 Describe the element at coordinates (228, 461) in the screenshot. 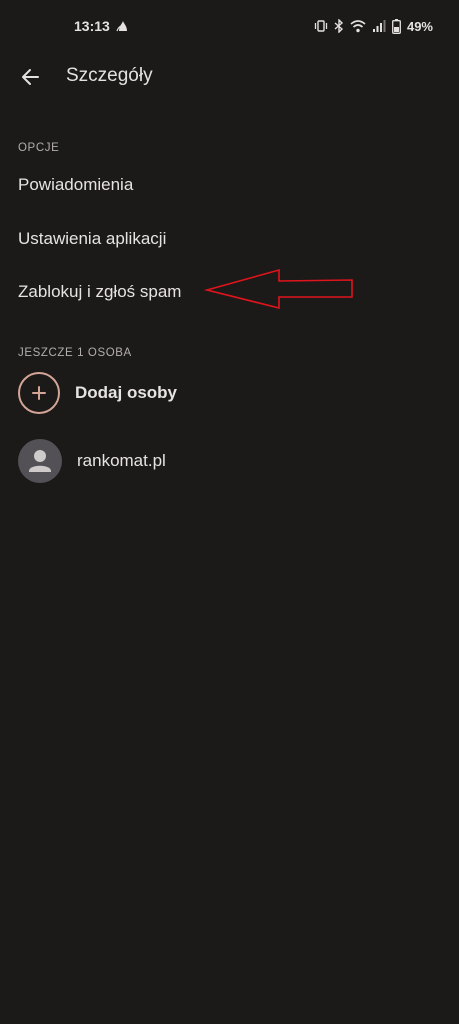

I see `member-row: rankomat.pl` at that location.